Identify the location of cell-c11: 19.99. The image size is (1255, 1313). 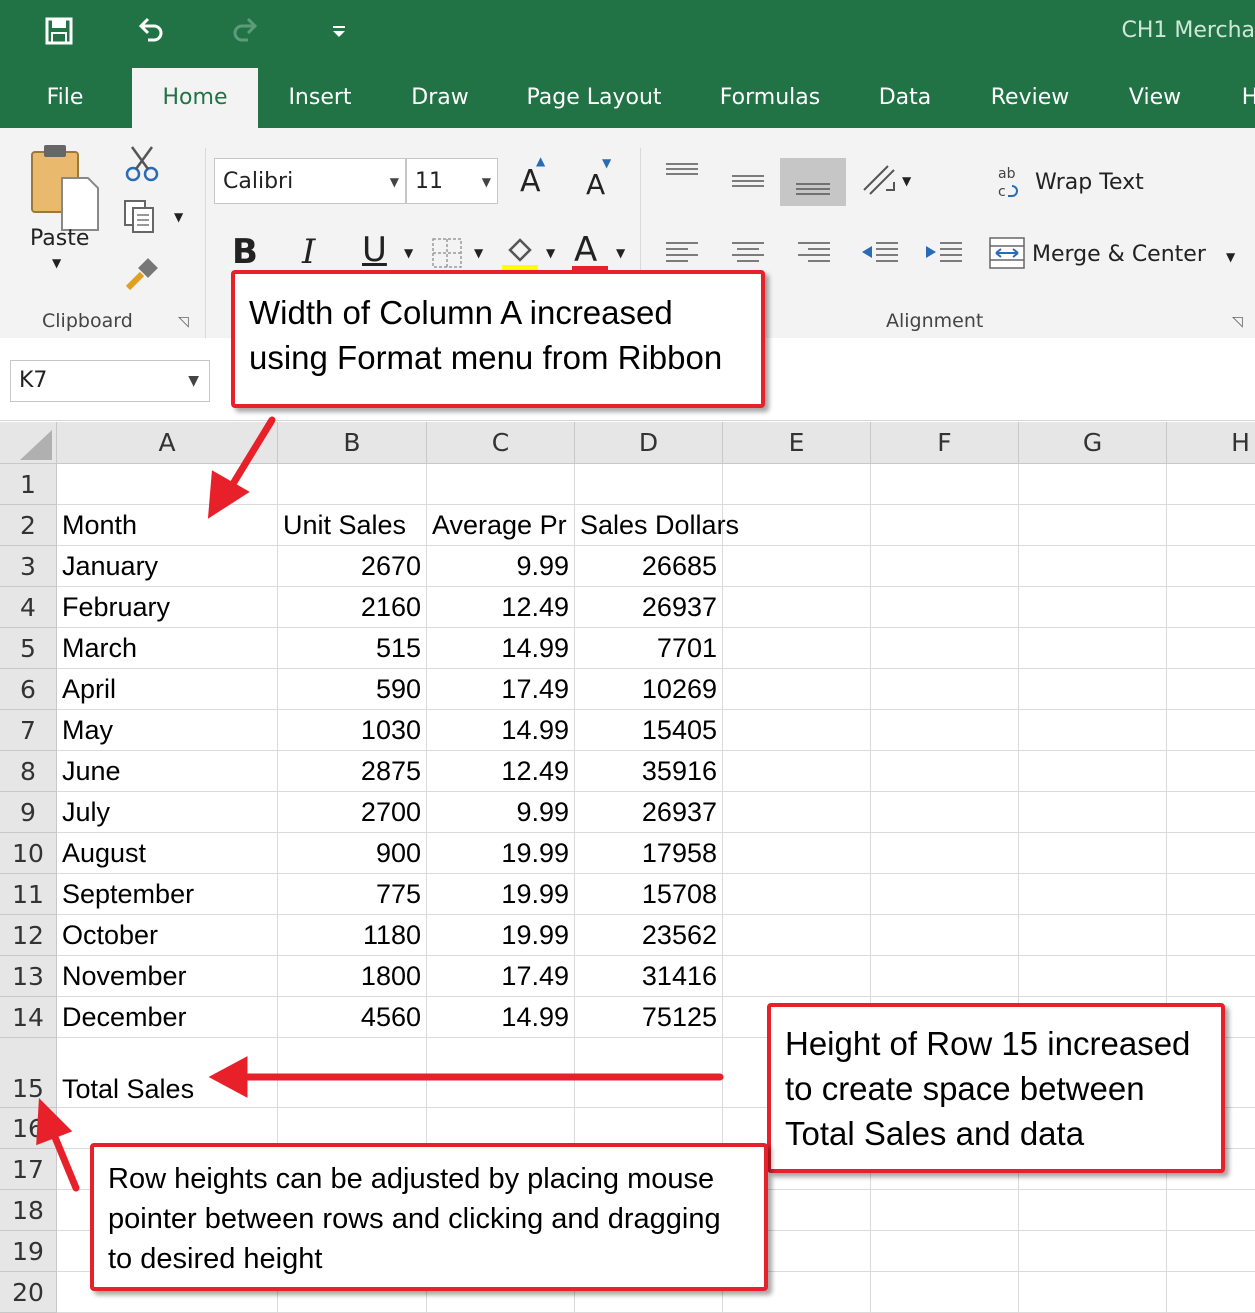
(501, 894).